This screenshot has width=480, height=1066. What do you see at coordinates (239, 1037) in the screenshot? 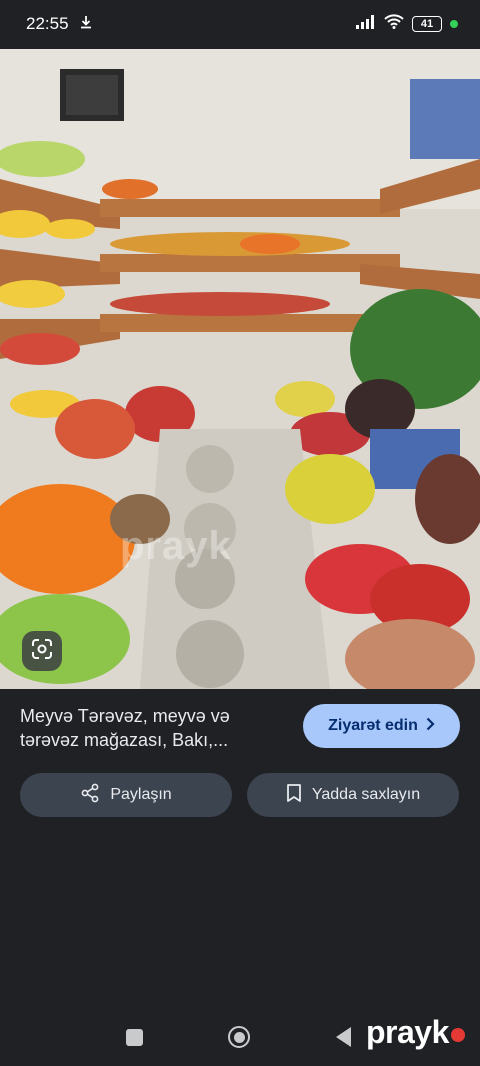
I see `home-icon` at bounding box center [239, 1037].